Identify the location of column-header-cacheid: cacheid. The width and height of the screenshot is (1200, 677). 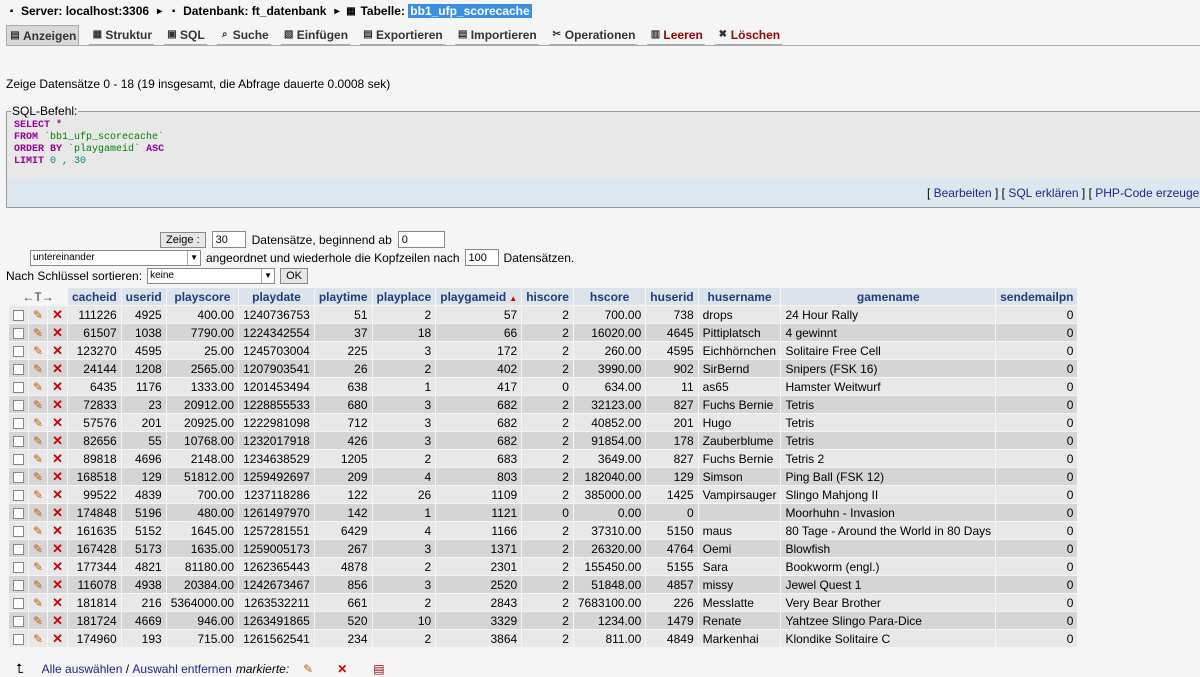
(94, 296).